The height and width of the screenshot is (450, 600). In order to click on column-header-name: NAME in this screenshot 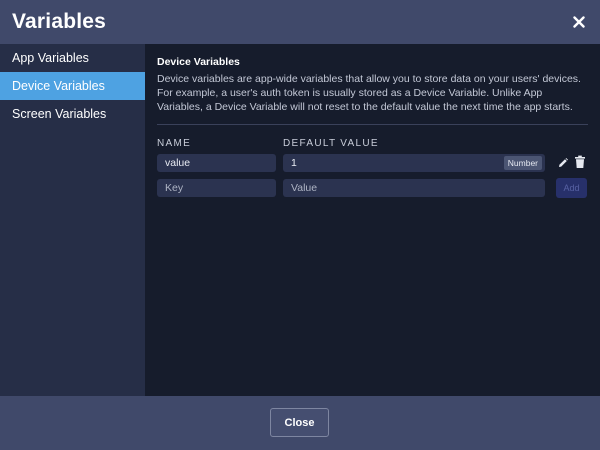, I will do `click(174, 143)`.